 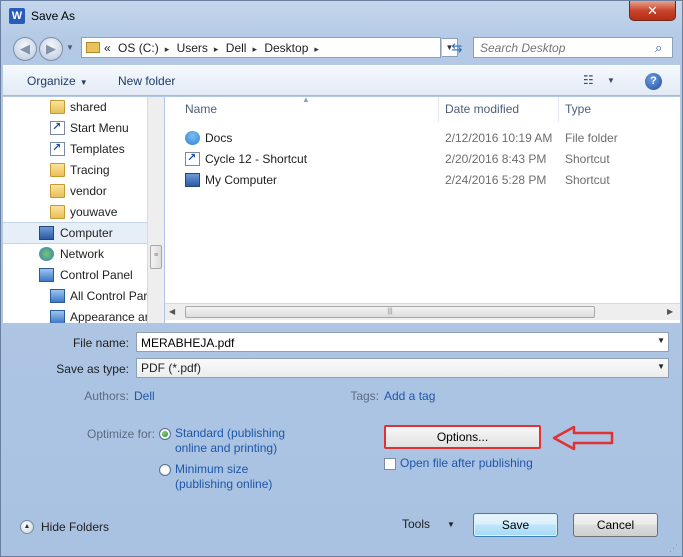 What do you see at coordinates (57, 81) in the screenshot?
I see `organize-button: Organize ▼` at bounding box center [57, 81].